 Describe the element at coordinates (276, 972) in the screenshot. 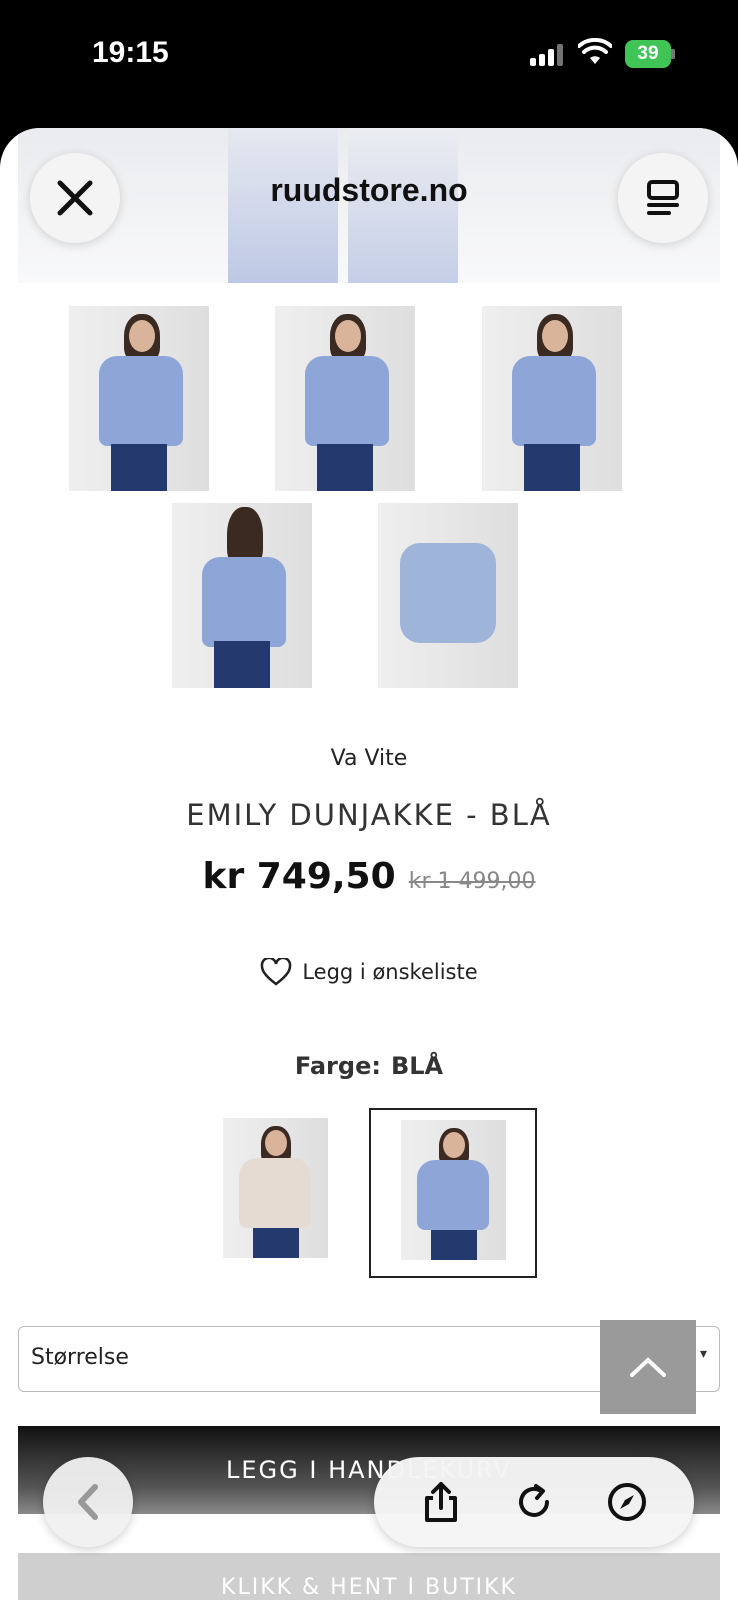

I see `heart-icon` at that location.